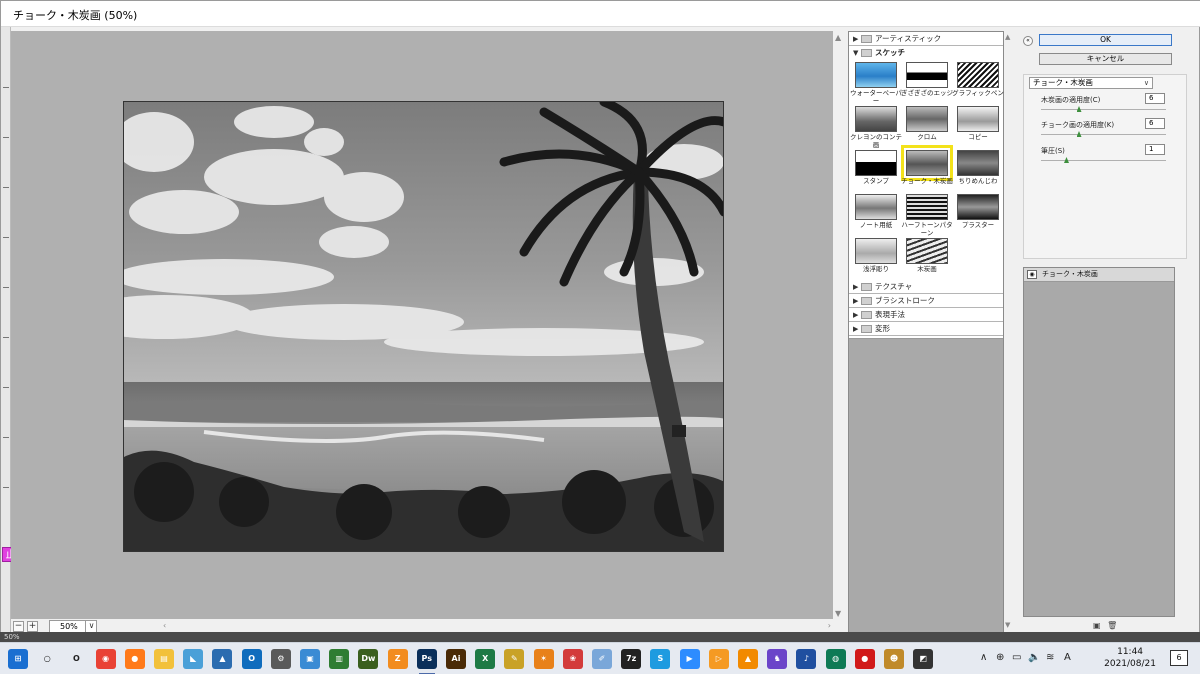  What do you see at coordinates (600, 637) in the screenshot?
I see `status-bar: 50%` at bounding box center [600, 637].